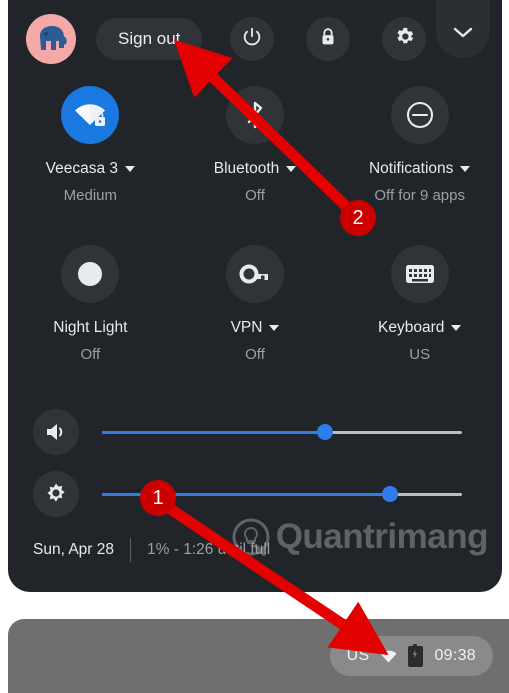  Describe the element at coordinates (56, 432) in the screenshot. I see `speaker-icon` at that location.